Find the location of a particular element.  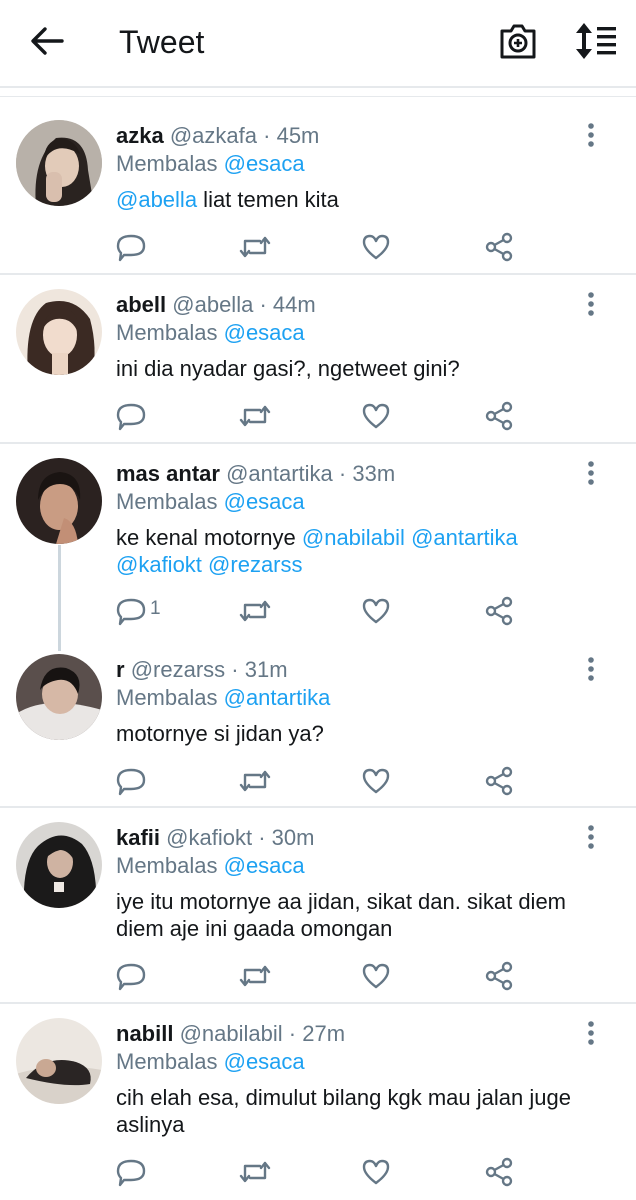

handle: @azkafa is located at coordinates (213, 135).